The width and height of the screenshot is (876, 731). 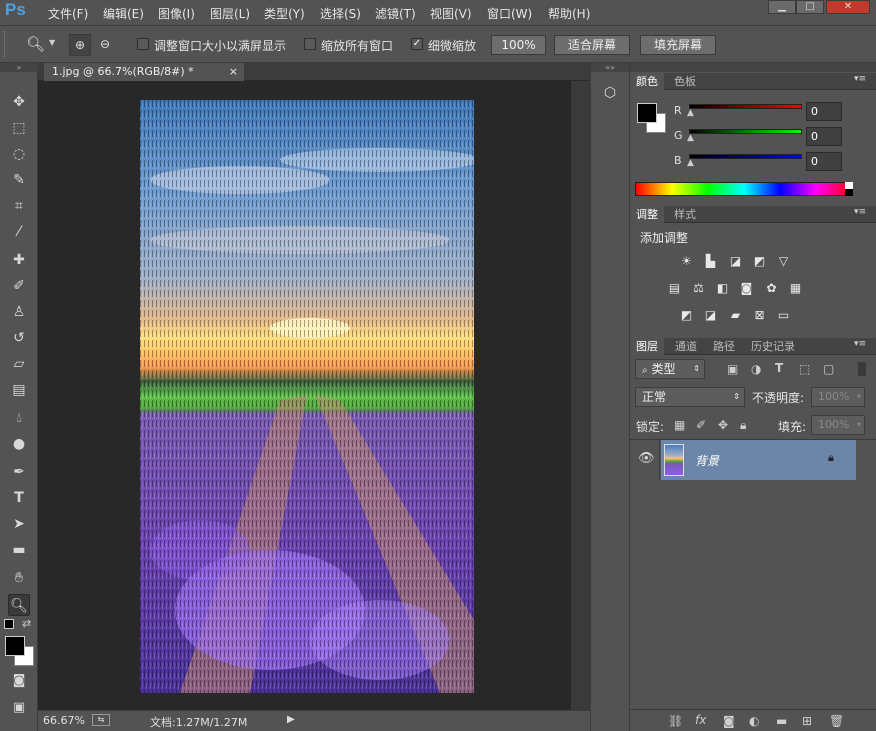 I want to click on curves-icon: ◪, so click(x=735, y=261).